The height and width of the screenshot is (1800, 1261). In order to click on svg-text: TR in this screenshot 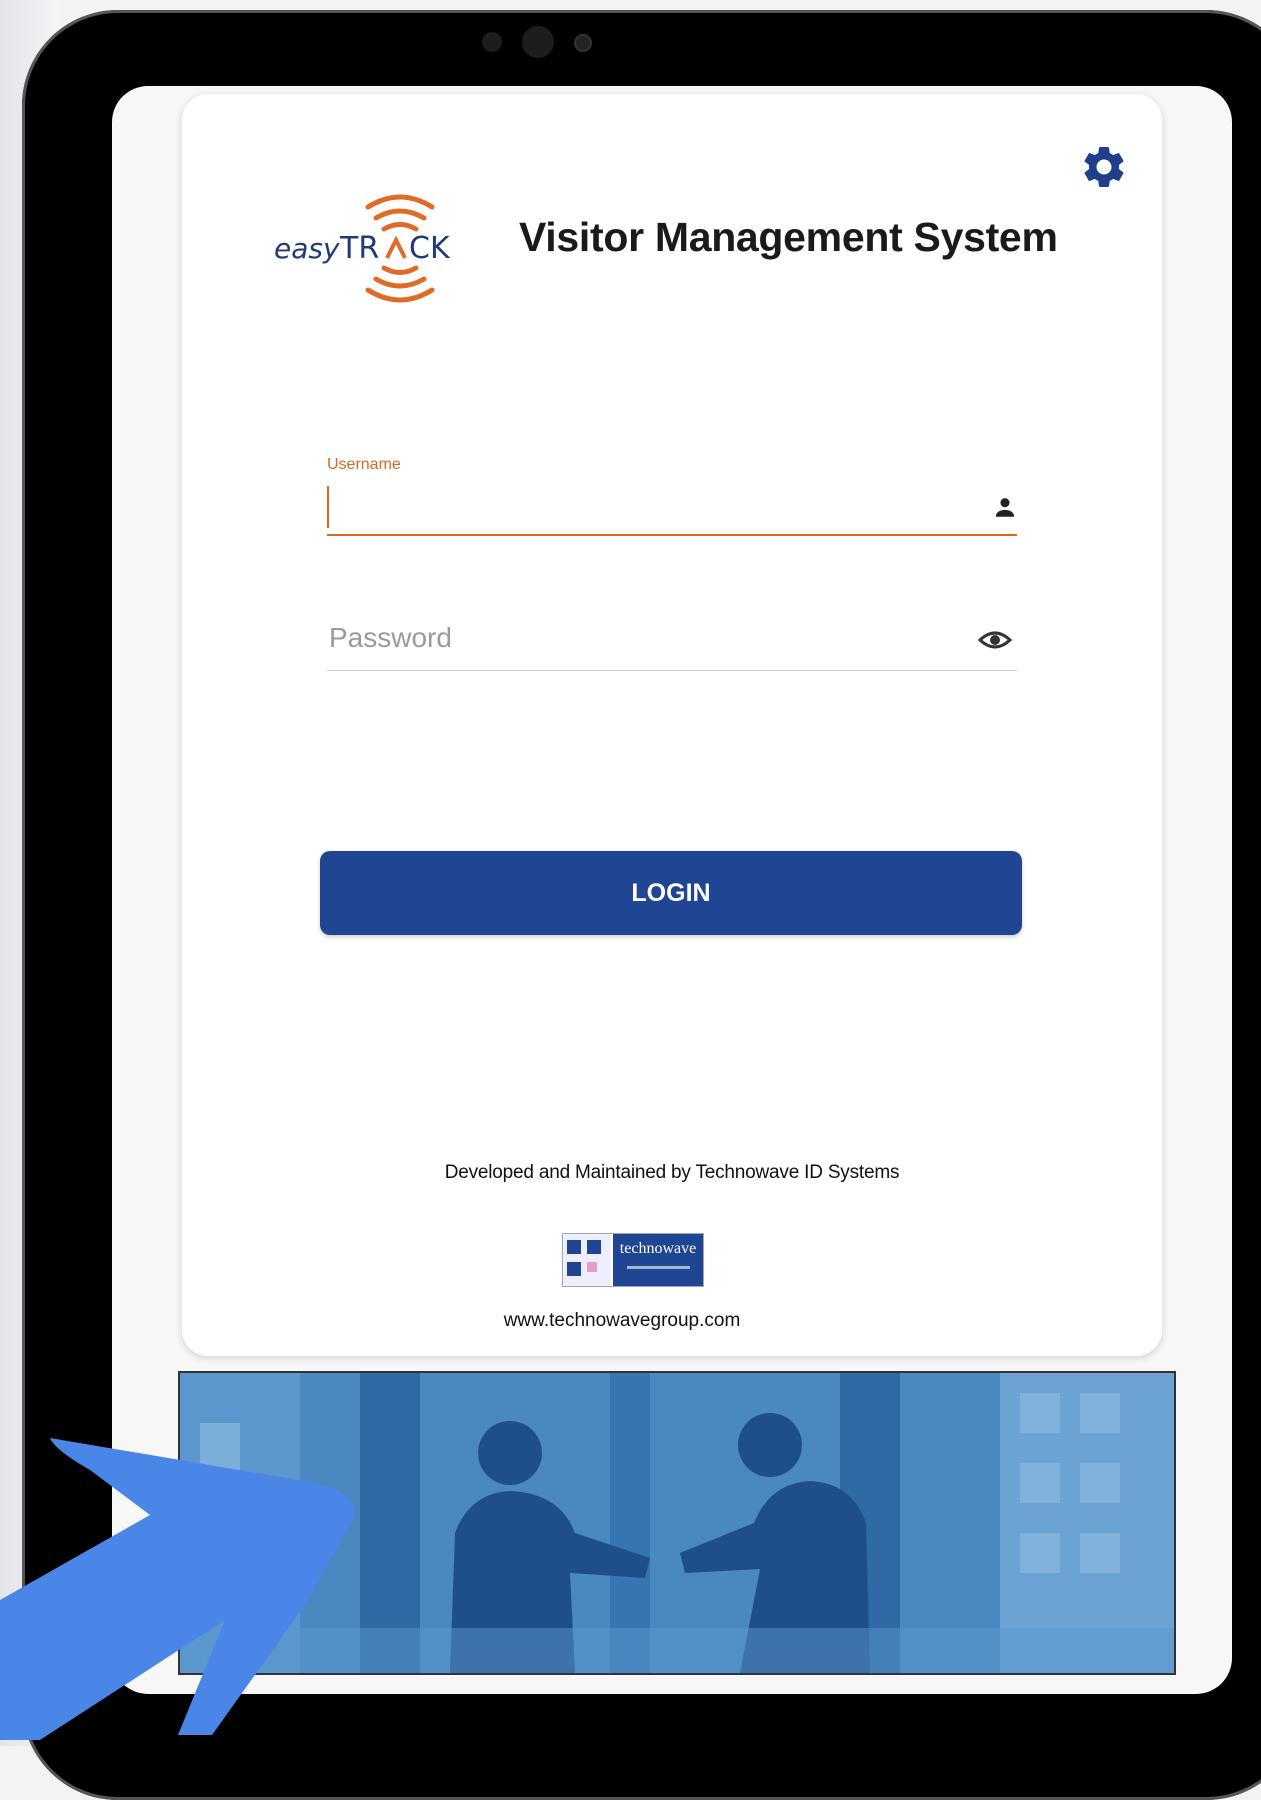, I will do `click(359, 248)`.